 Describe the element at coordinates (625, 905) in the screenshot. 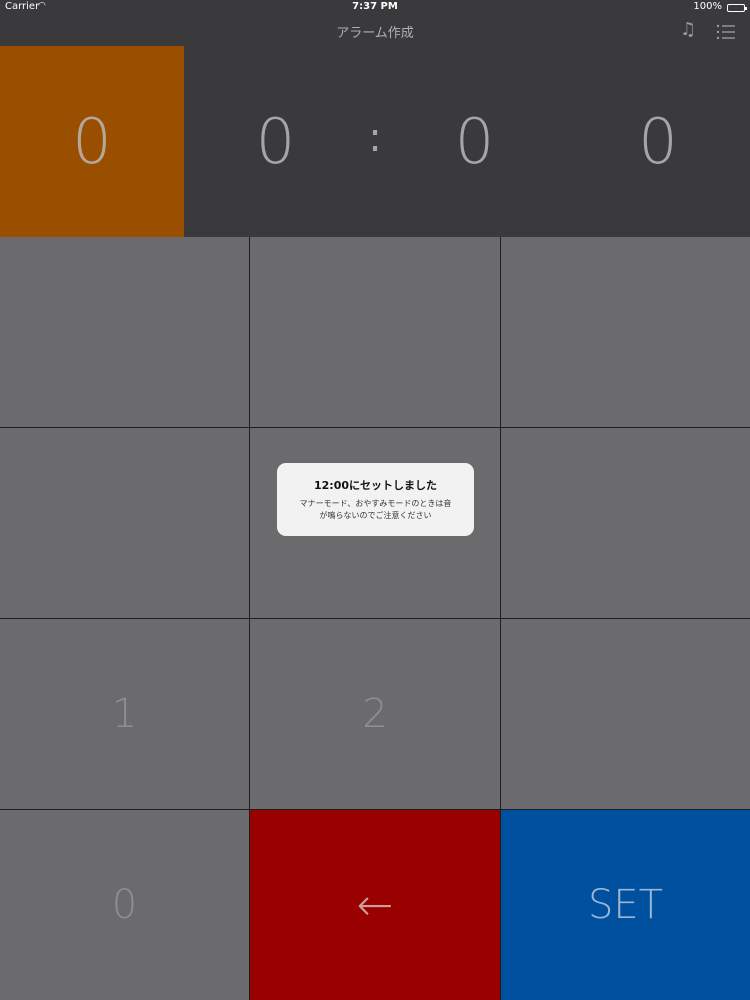

I see `set-button: SET` at that location.